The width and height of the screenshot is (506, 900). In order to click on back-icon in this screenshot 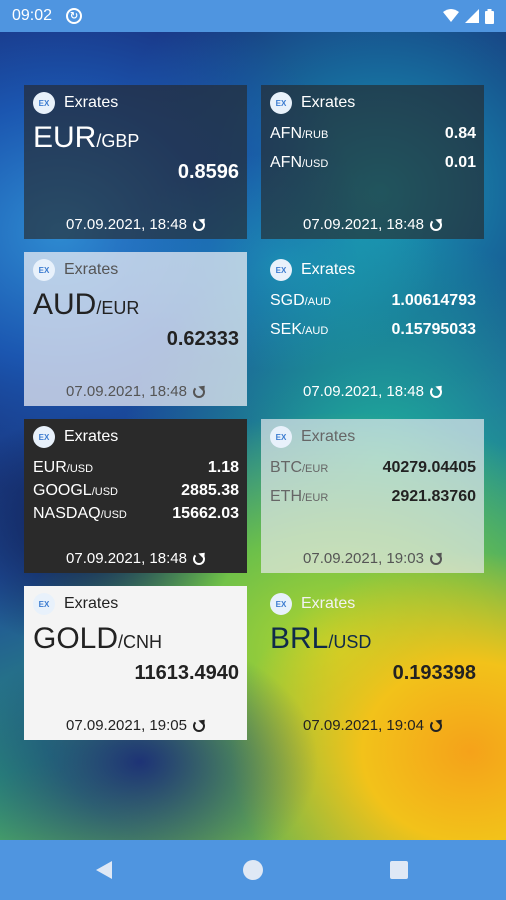, I will do `click(104, 870)`.